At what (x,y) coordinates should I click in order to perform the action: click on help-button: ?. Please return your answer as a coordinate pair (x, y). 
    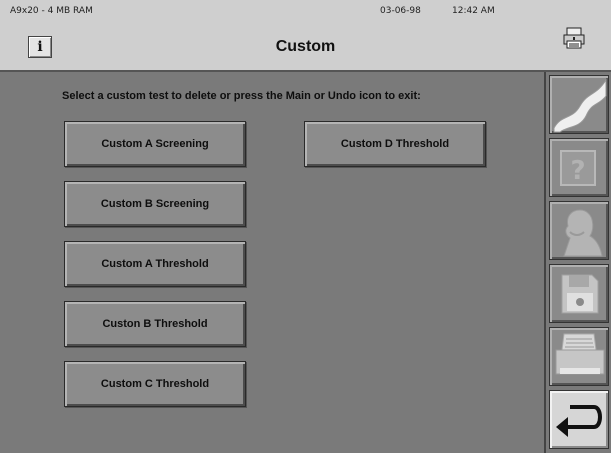
    Looking at the image, I should click on (579, 167).